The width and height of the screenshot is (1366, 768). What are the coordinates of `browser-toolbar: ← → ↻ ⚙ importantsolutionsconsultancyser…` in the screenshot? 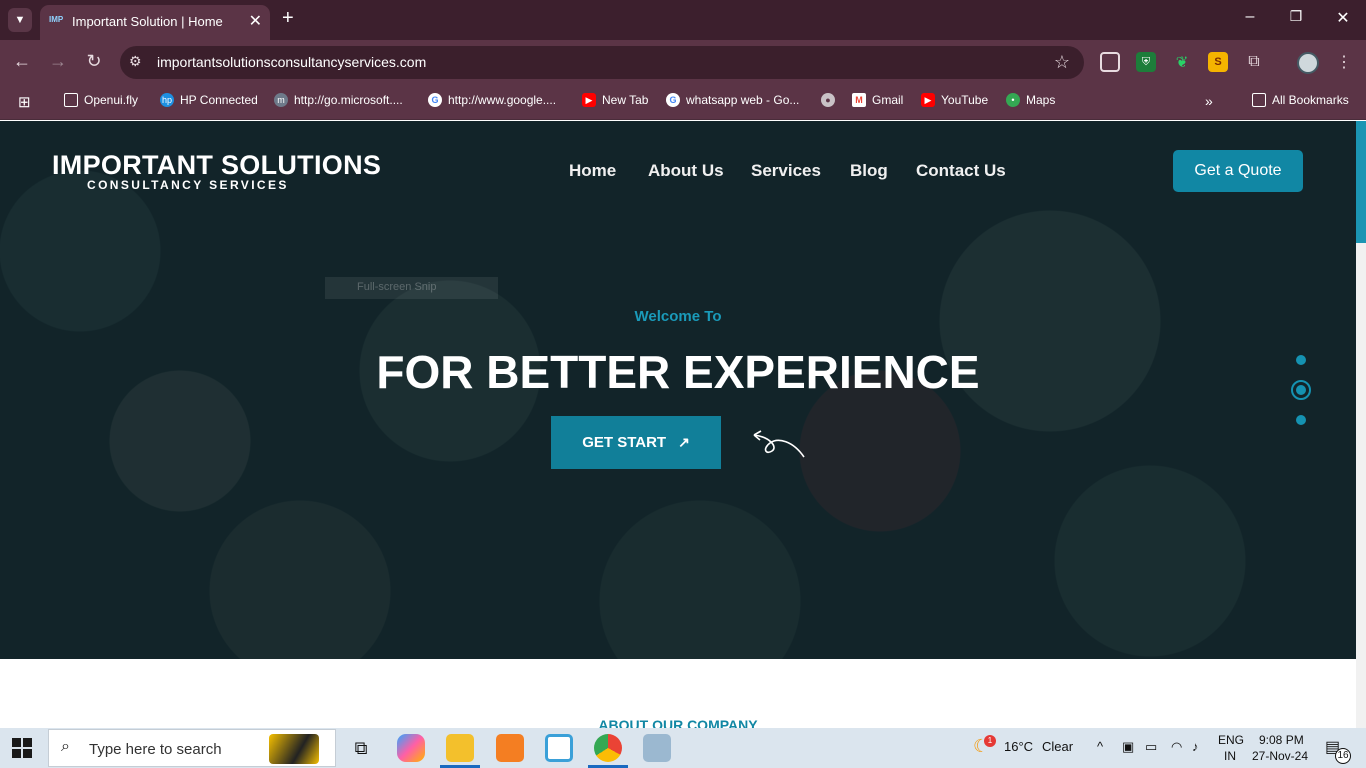 It's located at (683, 62).